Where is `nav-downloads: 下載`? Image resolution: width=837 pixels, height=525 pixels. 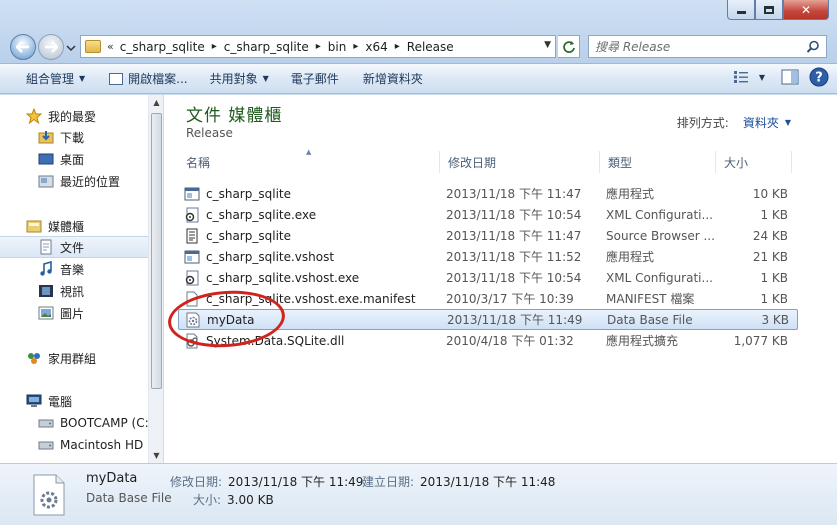 nav-downloads: 下載 is located at coordinates (74, 137).